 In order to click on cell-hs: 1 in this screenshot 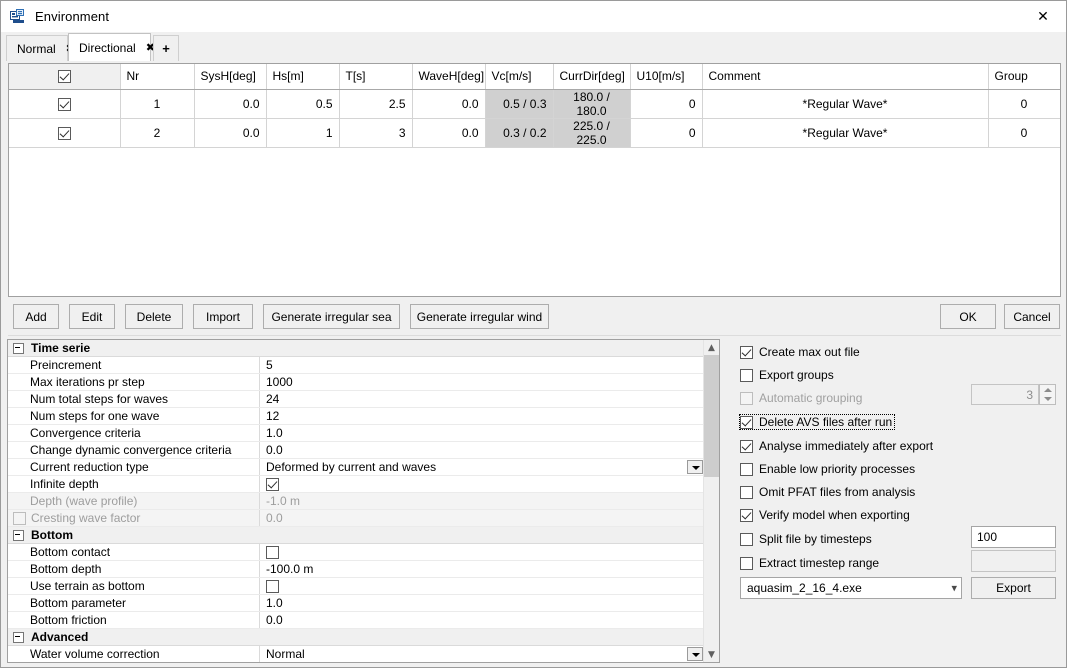, I will do `click(303, 133)`.